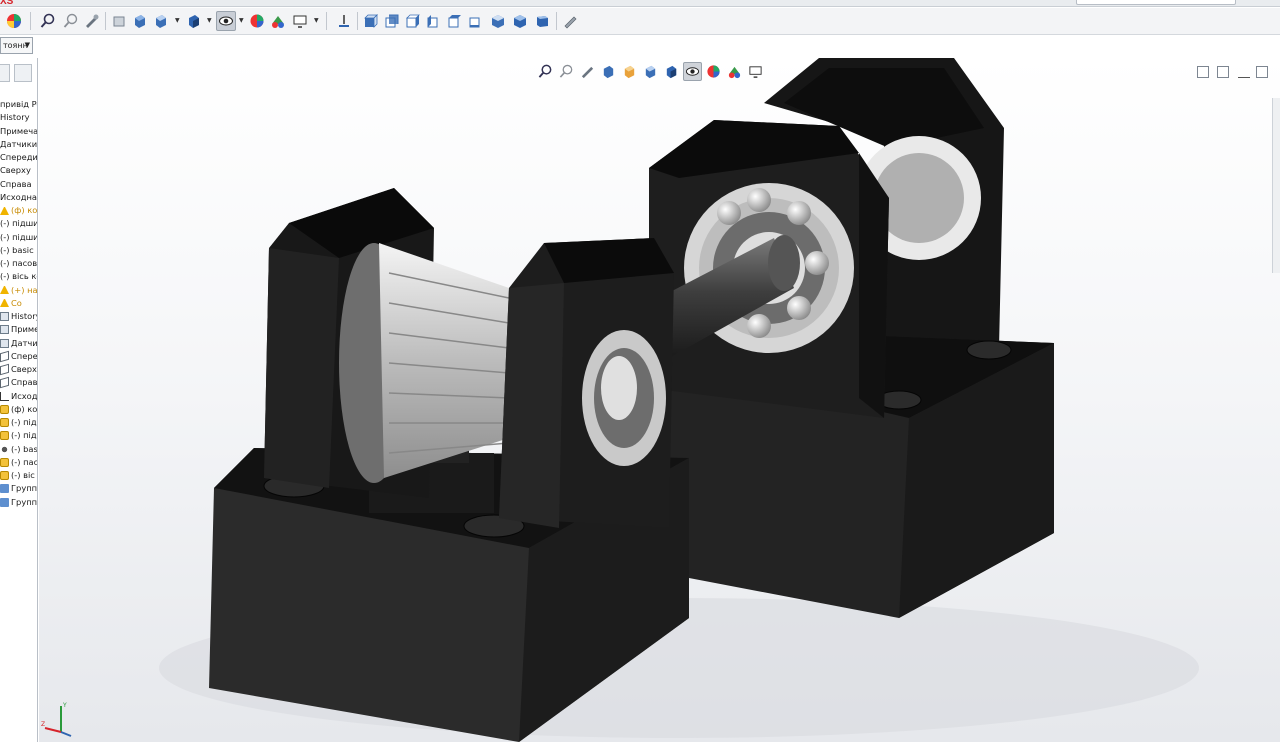  Describe the element at coordinates (23, 73) in the screenshot. I see `property-manager-tab` at that location.